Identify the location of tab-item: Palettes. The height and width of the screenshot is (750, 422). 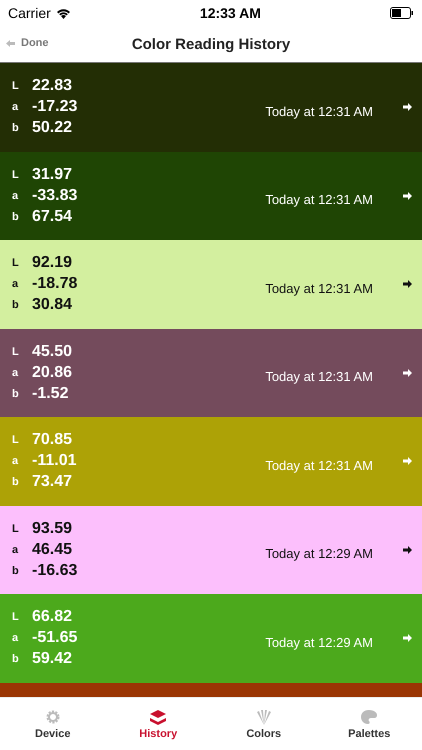
(369, 724).